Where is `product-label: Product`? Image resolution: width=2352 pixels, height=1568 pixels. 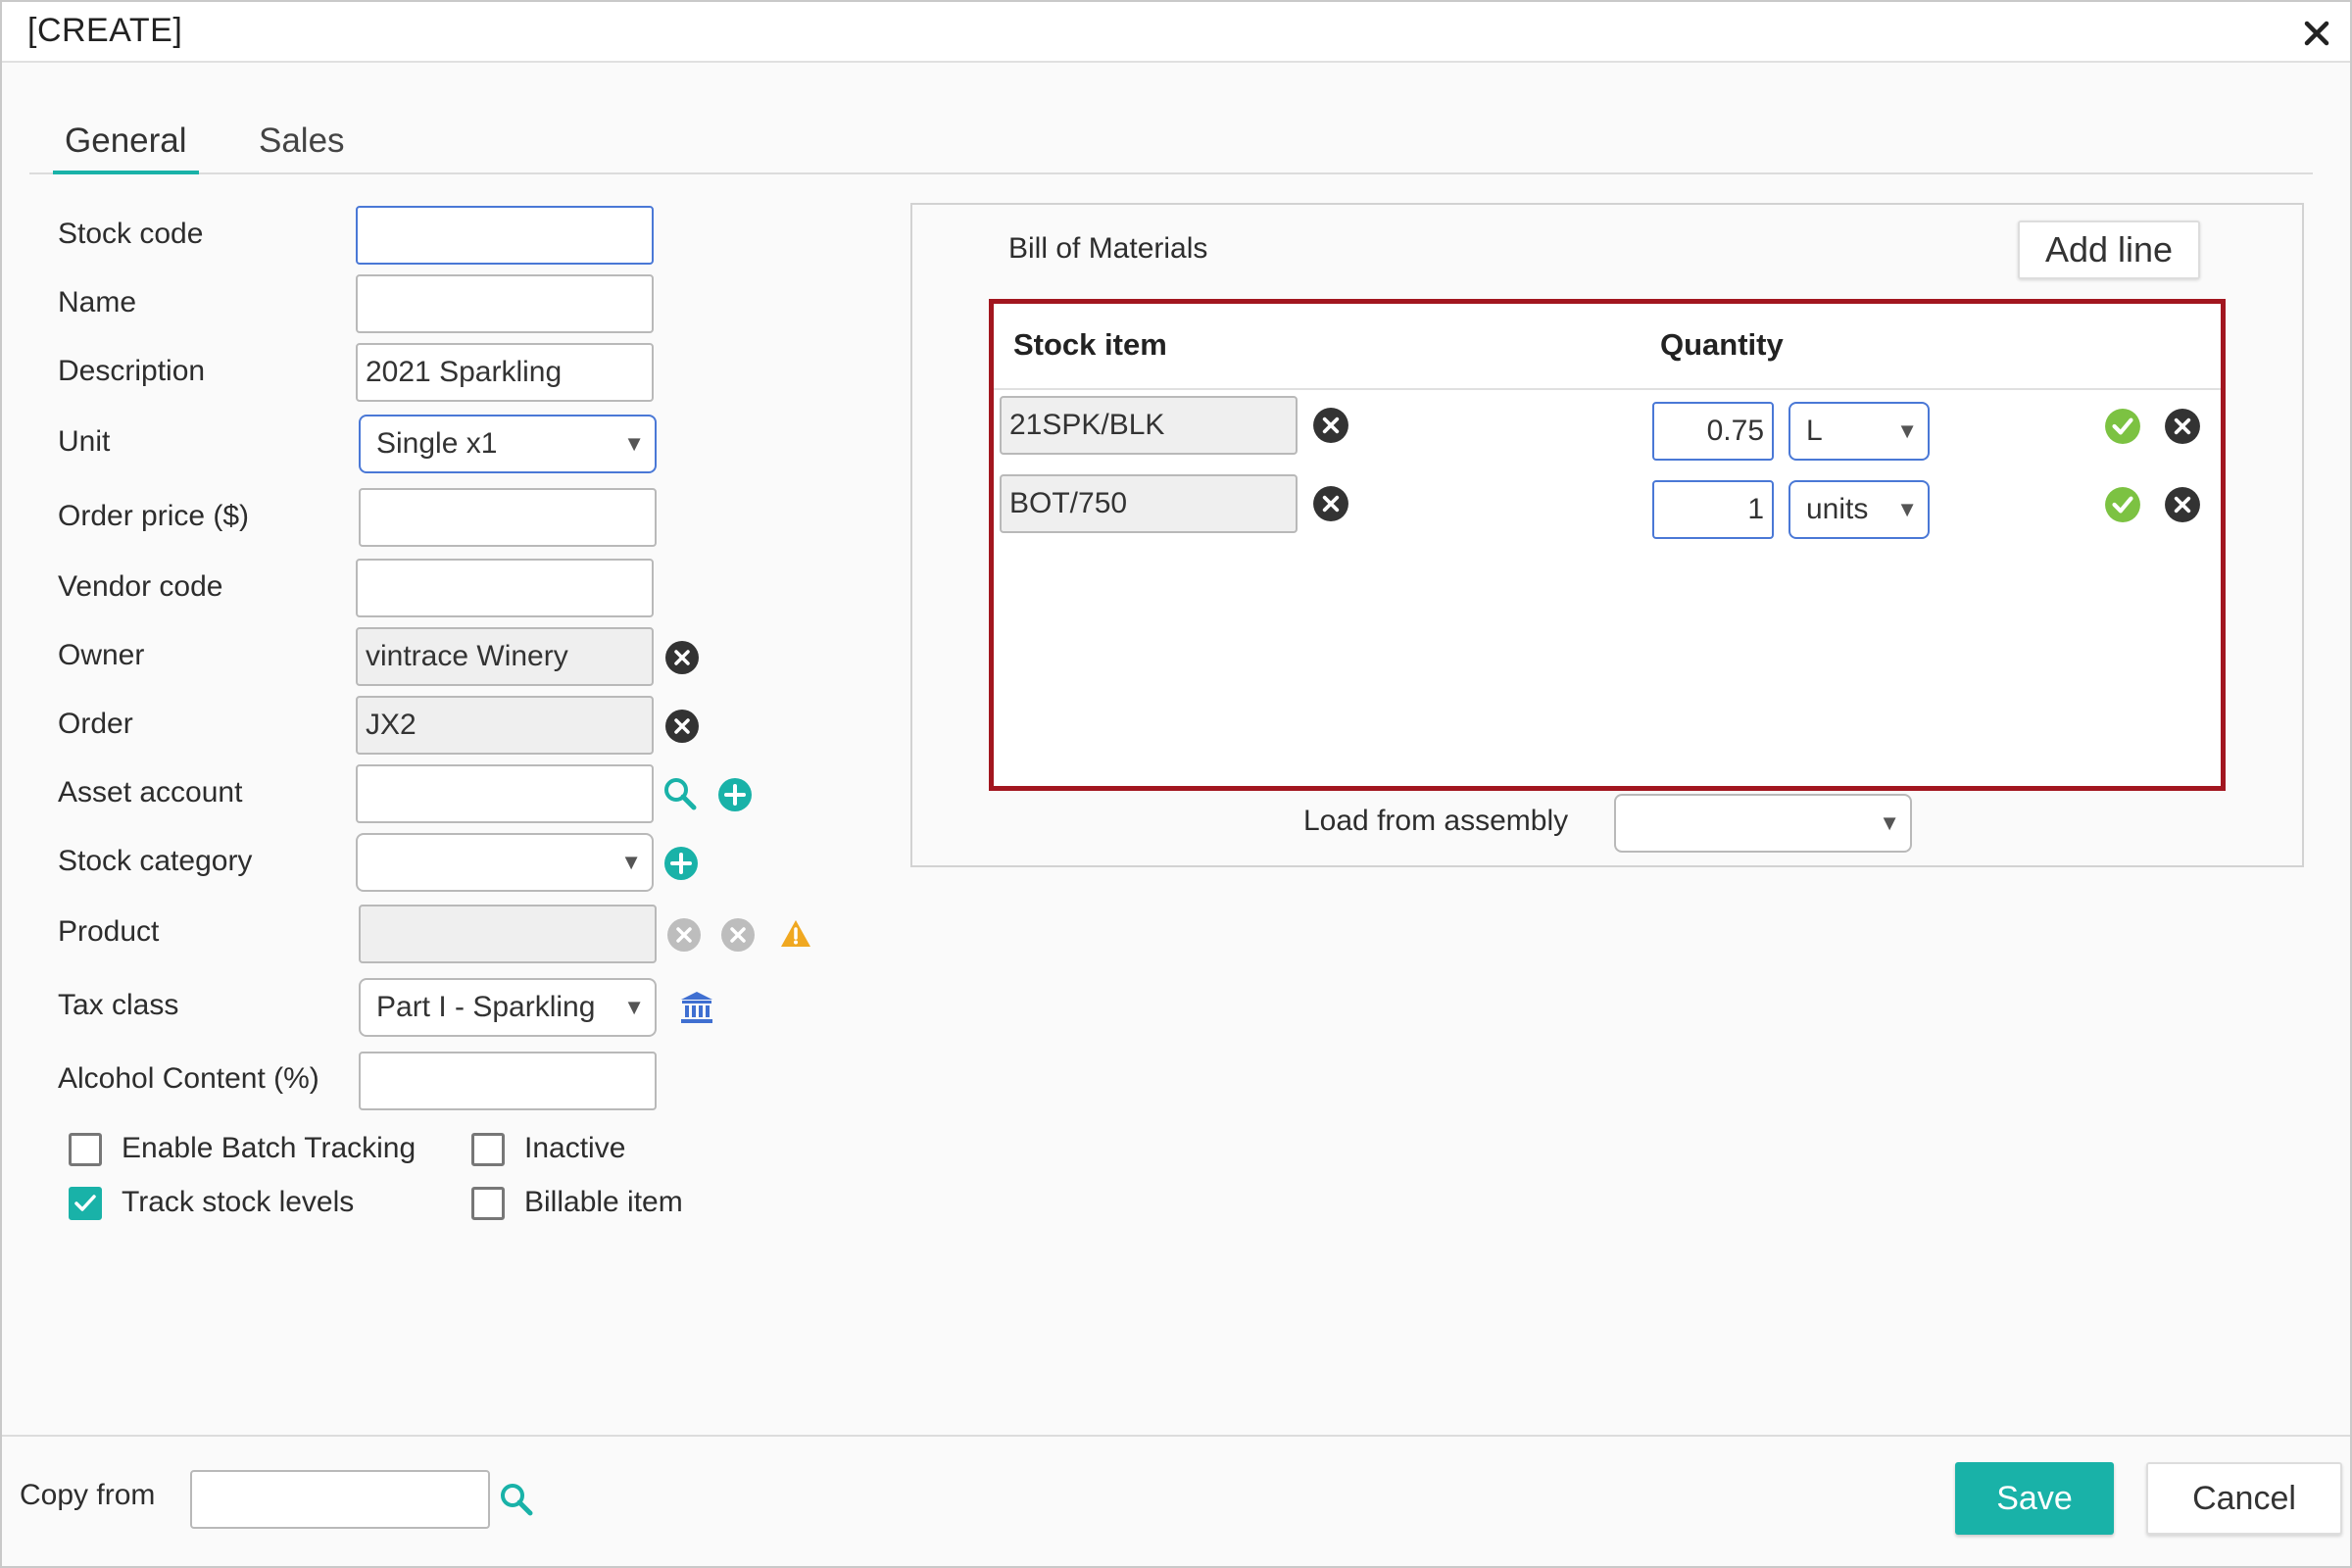
product-label: Product is located at coordinates (109, 931).